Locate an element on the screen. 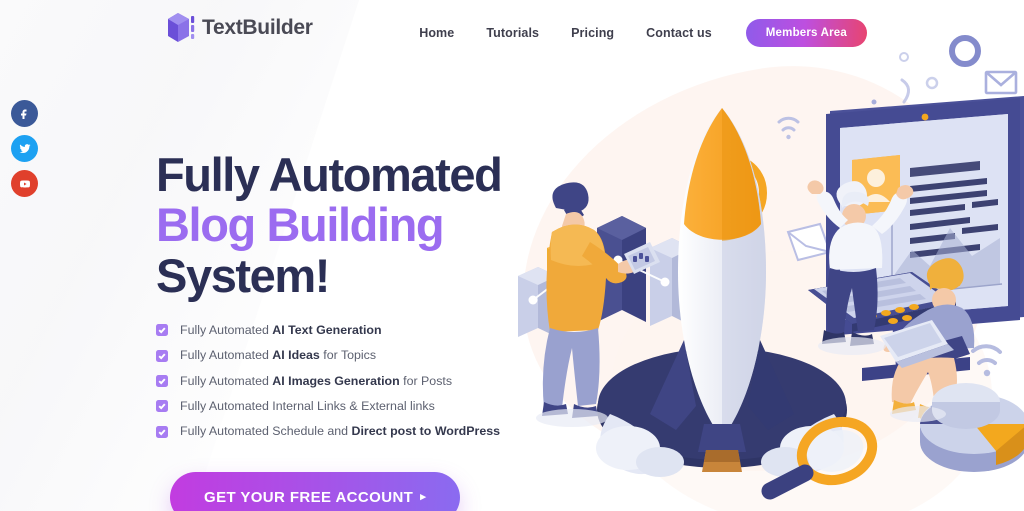 The height and width of the screenshot is (511, 1024). members-area-button: Members Area is located at coordinates (806, 33).